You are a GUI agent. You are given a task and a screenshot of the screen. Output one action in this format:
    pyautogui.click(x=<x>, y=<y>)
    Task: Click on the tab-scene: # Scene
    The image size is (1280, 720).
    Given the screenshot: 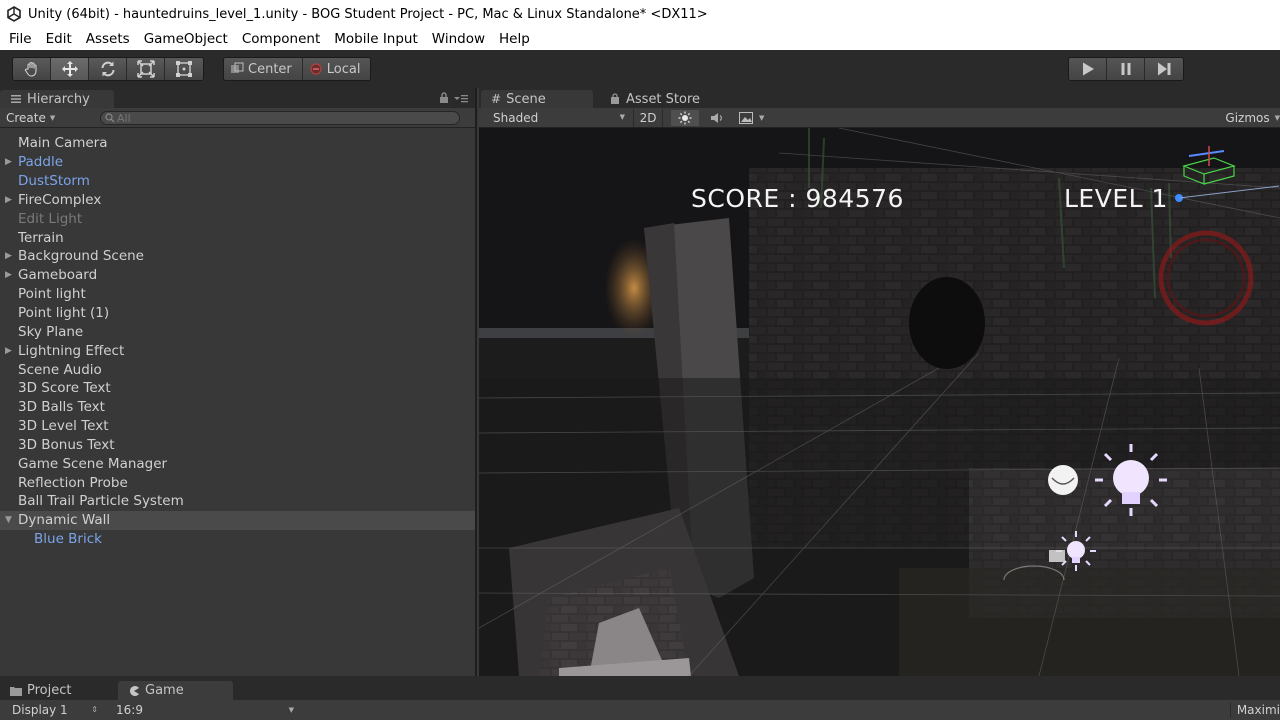 What is the action you would take?
    pyautogui.click(x=537, y=99)
    